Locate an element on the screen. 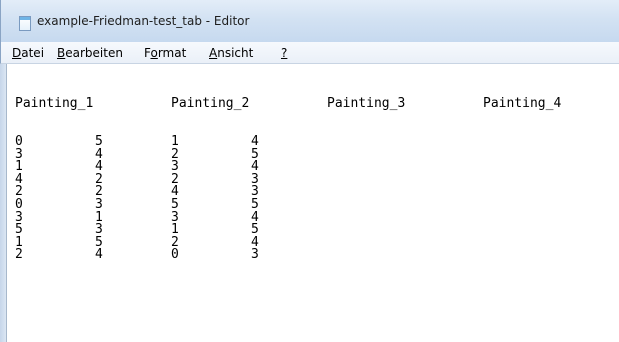 This screenshot has height=342, width=619. data-row: 1524 is located at coordinates (137, 243).